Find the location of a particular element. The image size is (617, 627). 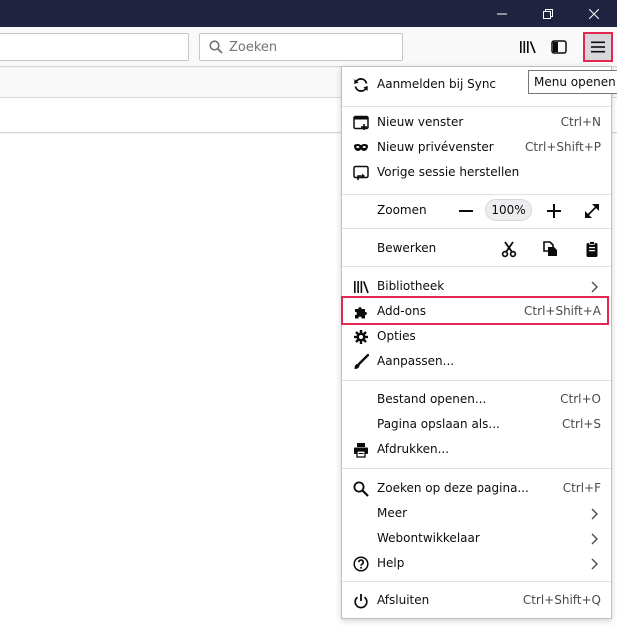

search-bar is located at coordinates (301, 47).